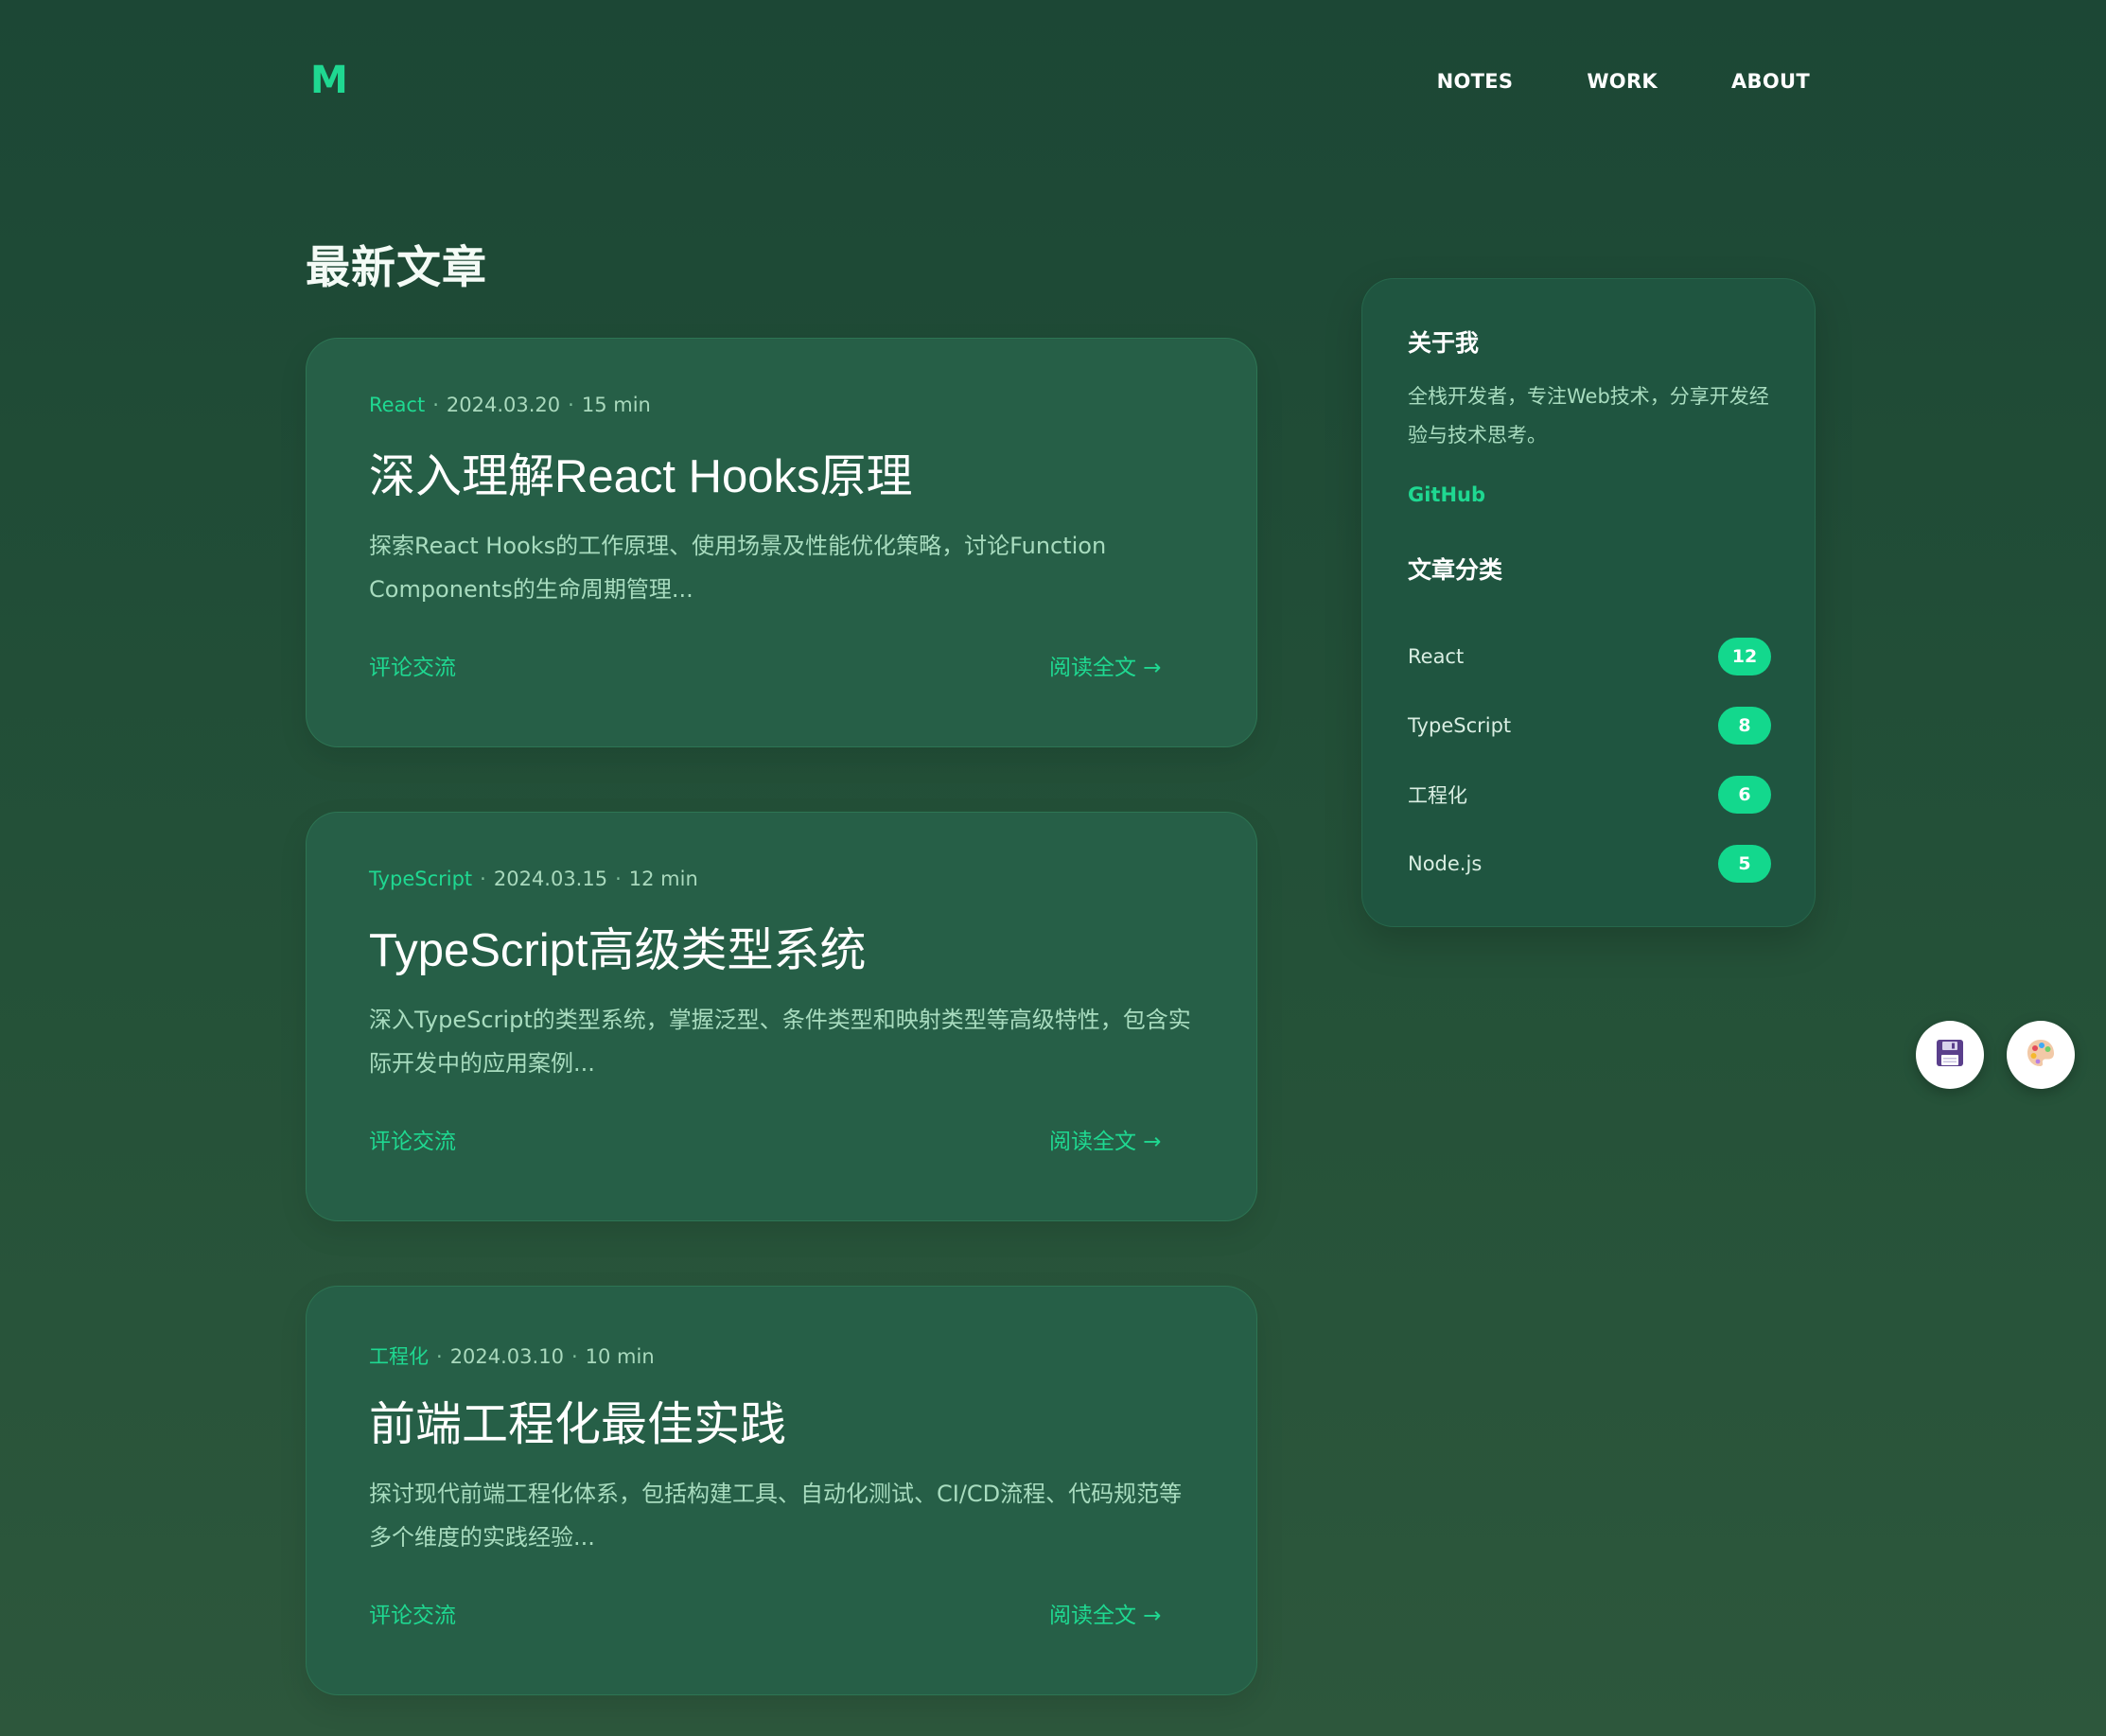  Describe the element at coordinates (1744, 656) in the screenshot. I see `category-count-badge: 12` at that location.